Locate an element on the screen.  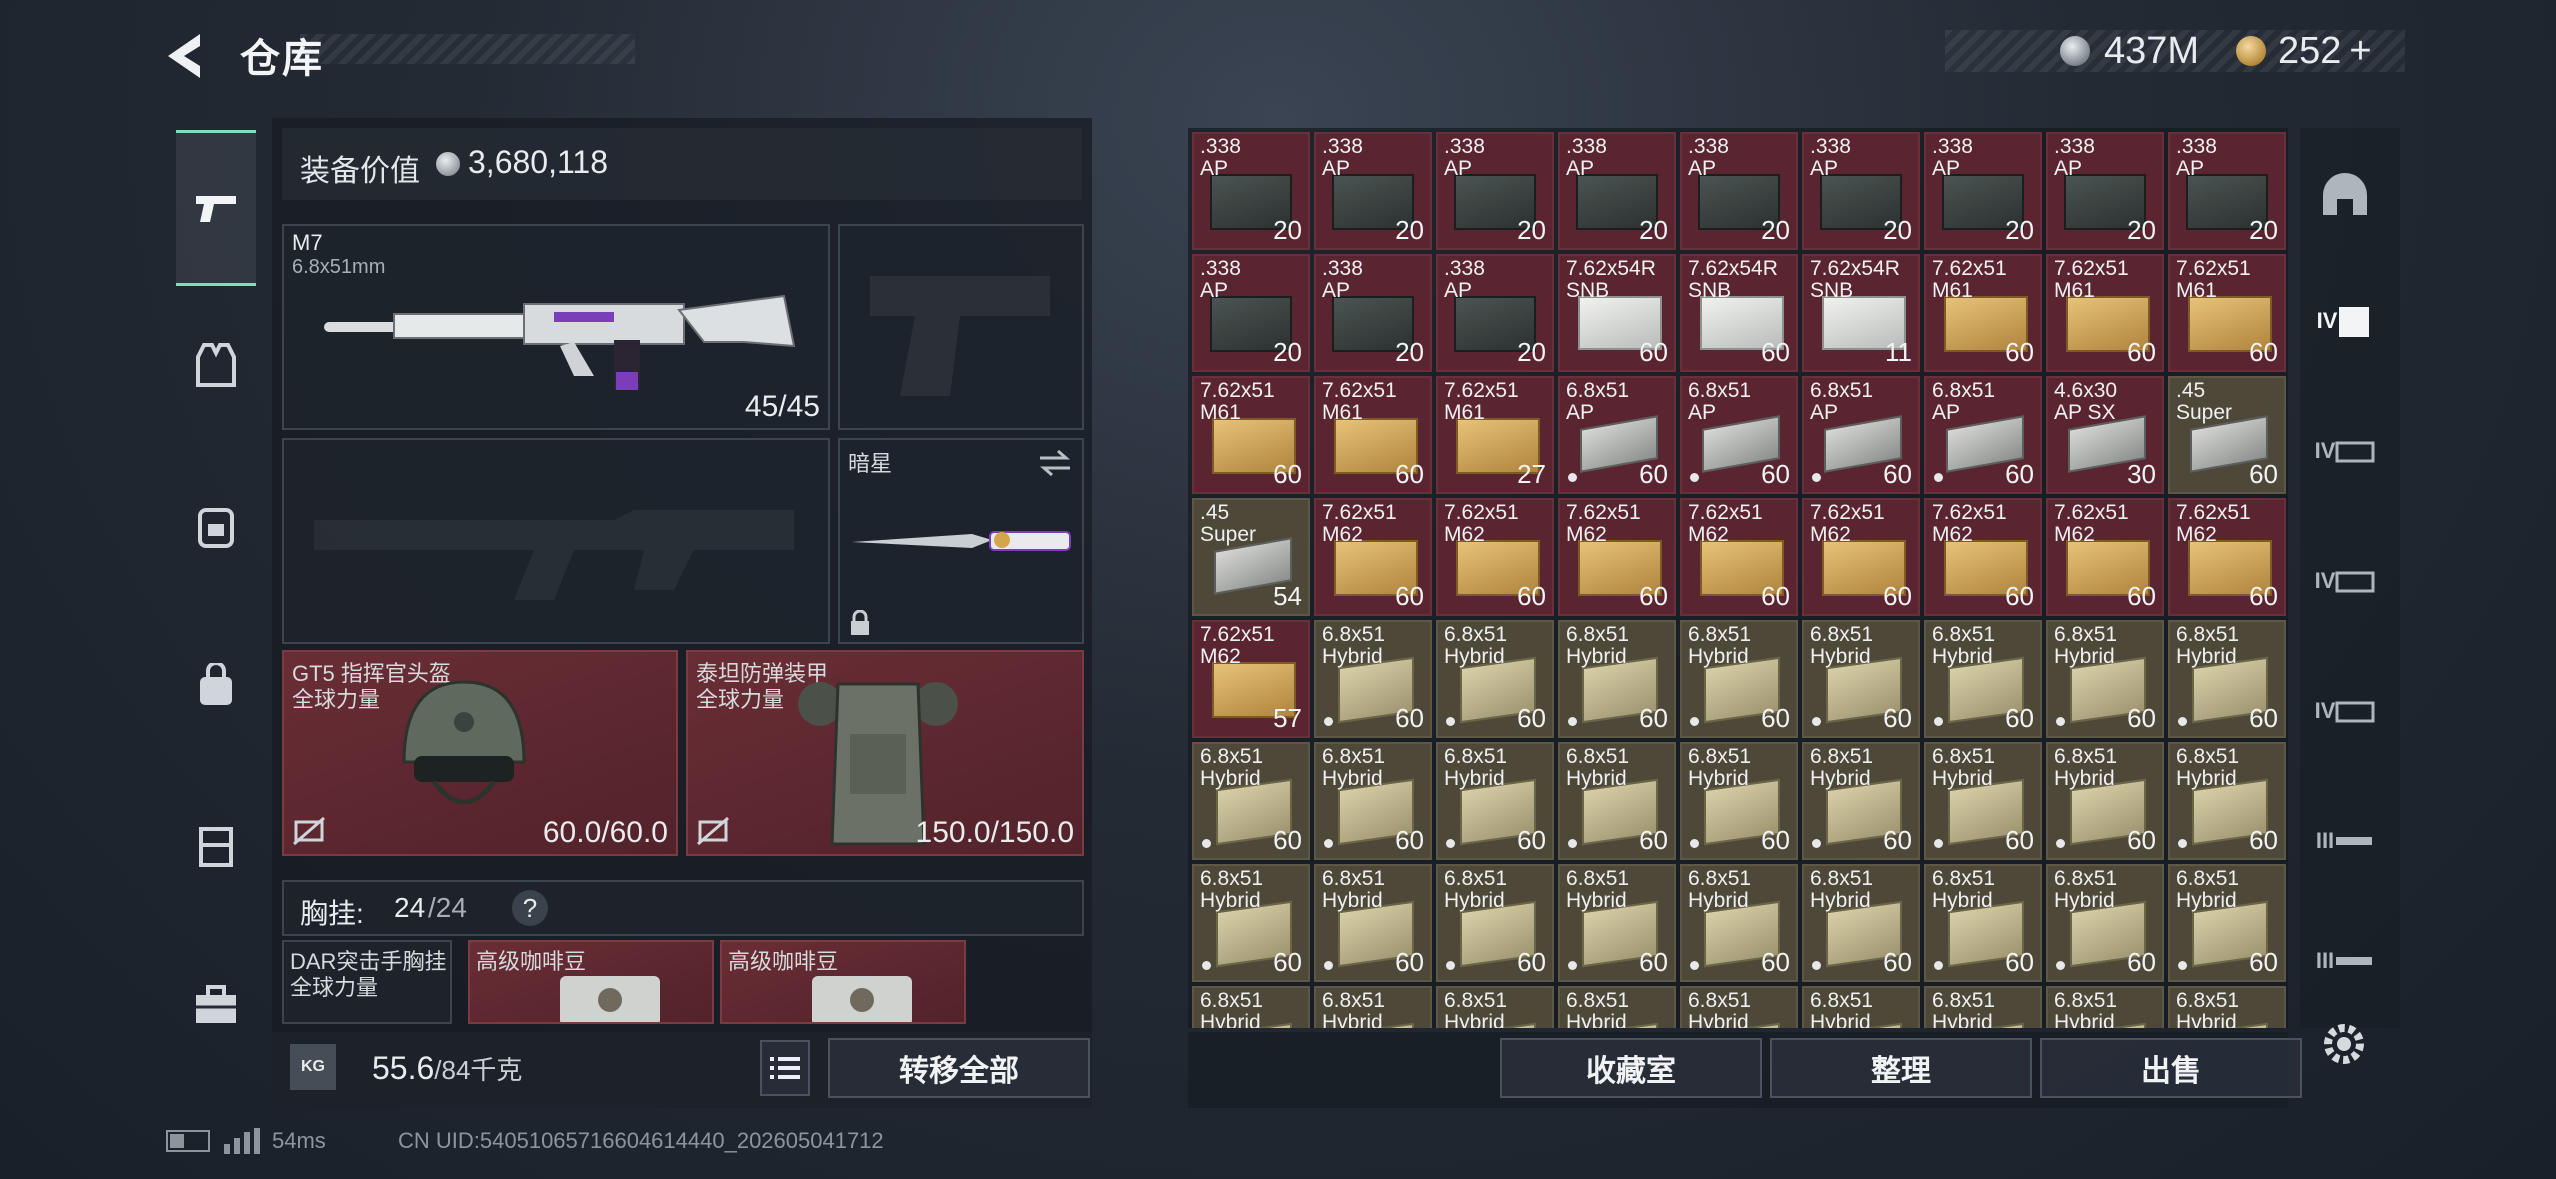
tab-case is located at coordinates (216, 845).